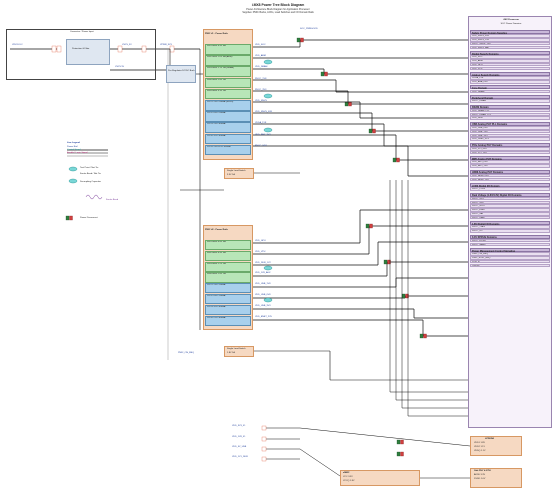 The width and height of the screenshot is (556, 503). What do you see at coordinates (228, 255) in the screenshot?
I see `pmic2-reg-2: SW2 Buck 0.9V 3A` at bounding box center [228, 255].